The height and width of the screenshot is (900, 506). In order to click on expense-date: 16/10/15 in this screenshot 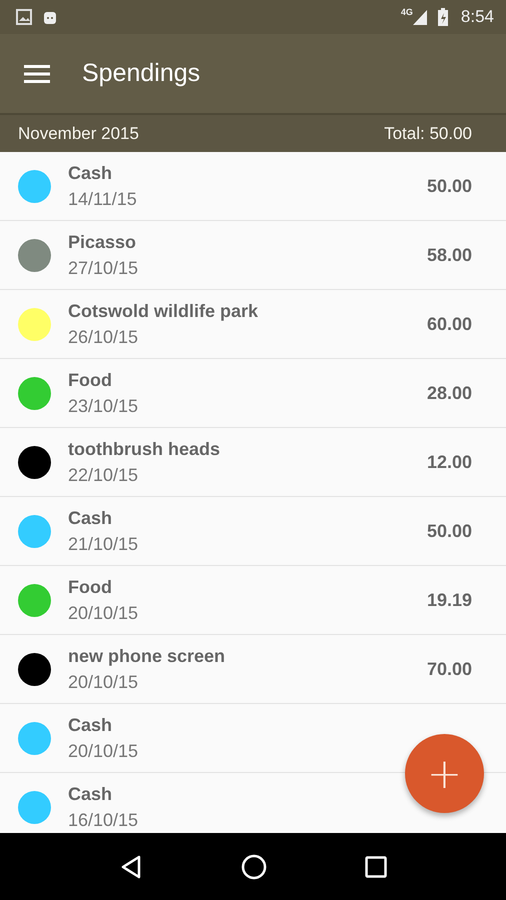, I will do `click(104, 820)`.